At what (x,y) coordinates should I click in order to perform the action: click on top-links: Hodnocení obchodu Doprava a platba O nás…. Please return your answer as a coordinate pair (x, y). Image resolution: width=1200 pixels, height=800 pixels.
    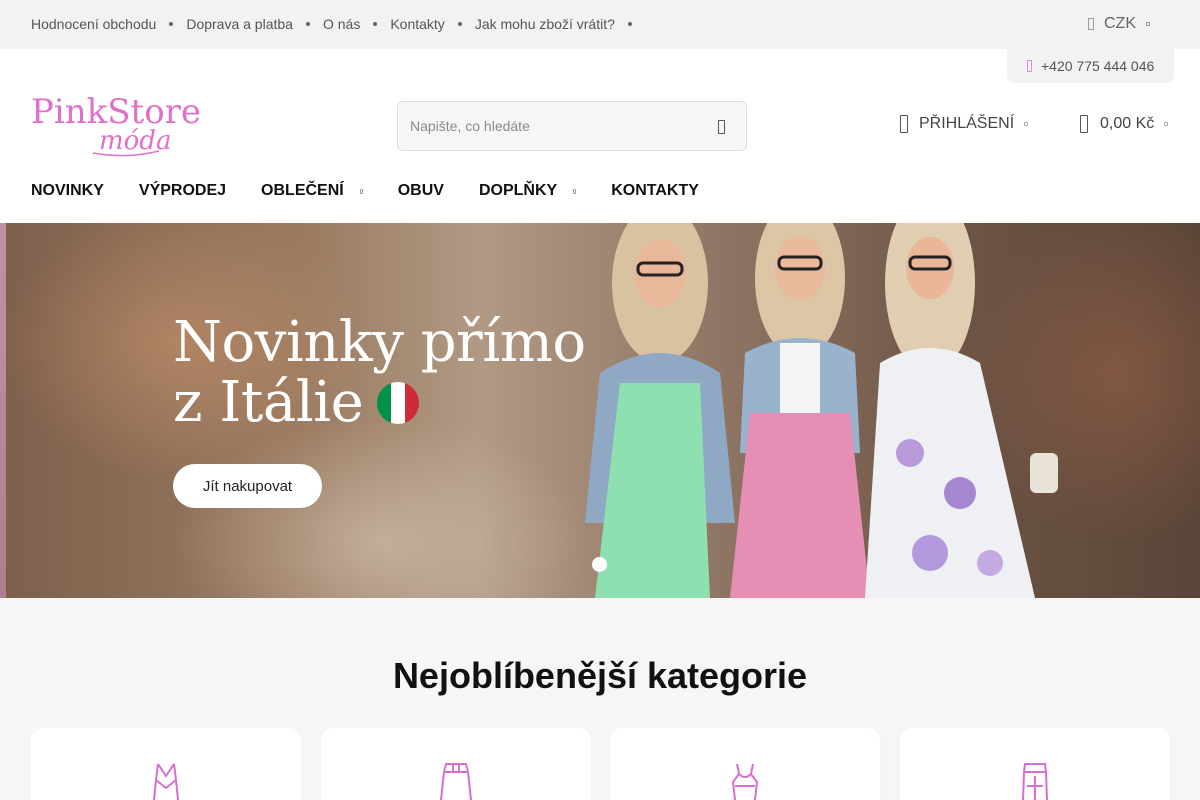
    Looking at the image, I should click on (338, 24).